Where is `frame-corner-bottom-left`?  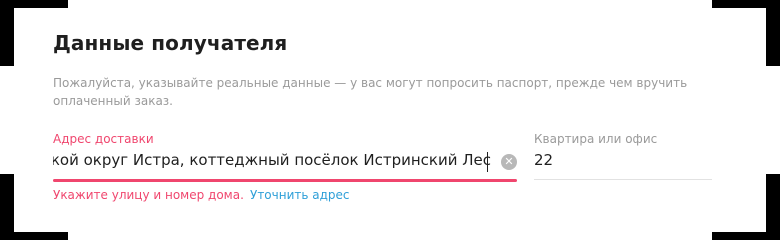 frame-corner-bottom-left is located at coordinates (7, 207).